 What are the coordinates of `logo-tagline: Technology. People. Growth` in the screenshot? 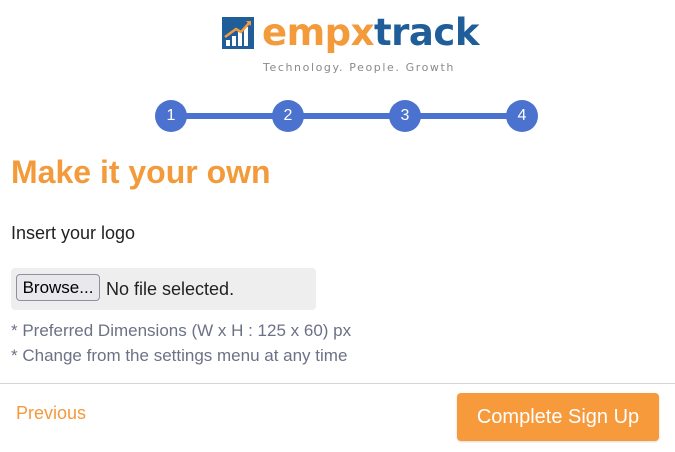 It's located at (359, 67).